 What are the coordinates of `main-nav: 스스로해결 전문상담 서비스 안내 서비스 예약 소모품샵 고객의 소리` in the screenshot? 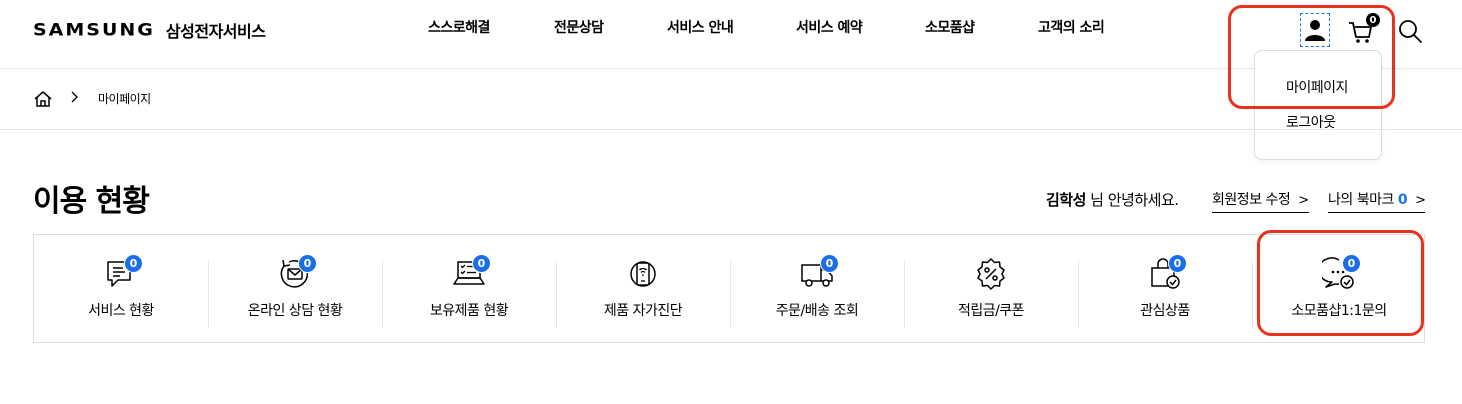 It's located at (731, 28).